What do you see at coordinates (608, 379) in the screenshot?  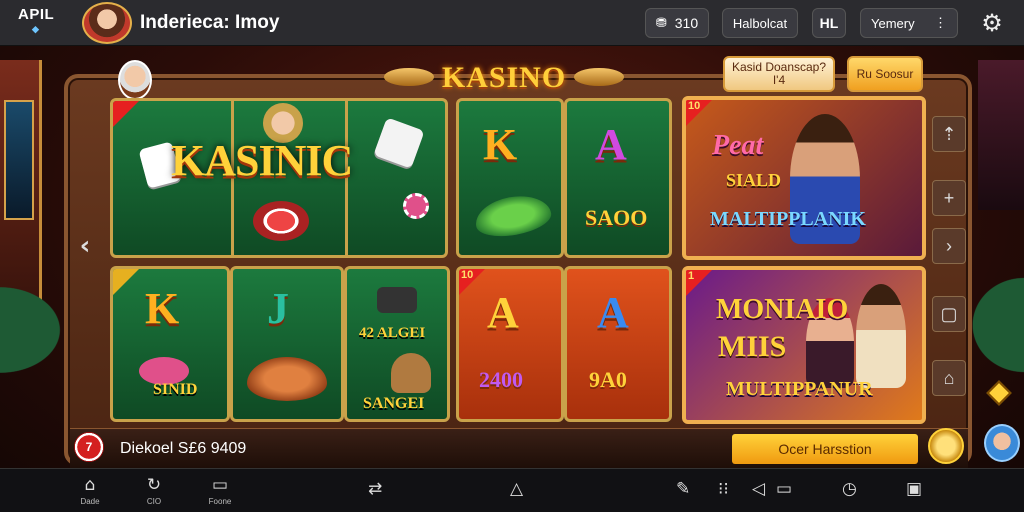 I see `tile-value: 9A0` at bounding box center [608, 379].